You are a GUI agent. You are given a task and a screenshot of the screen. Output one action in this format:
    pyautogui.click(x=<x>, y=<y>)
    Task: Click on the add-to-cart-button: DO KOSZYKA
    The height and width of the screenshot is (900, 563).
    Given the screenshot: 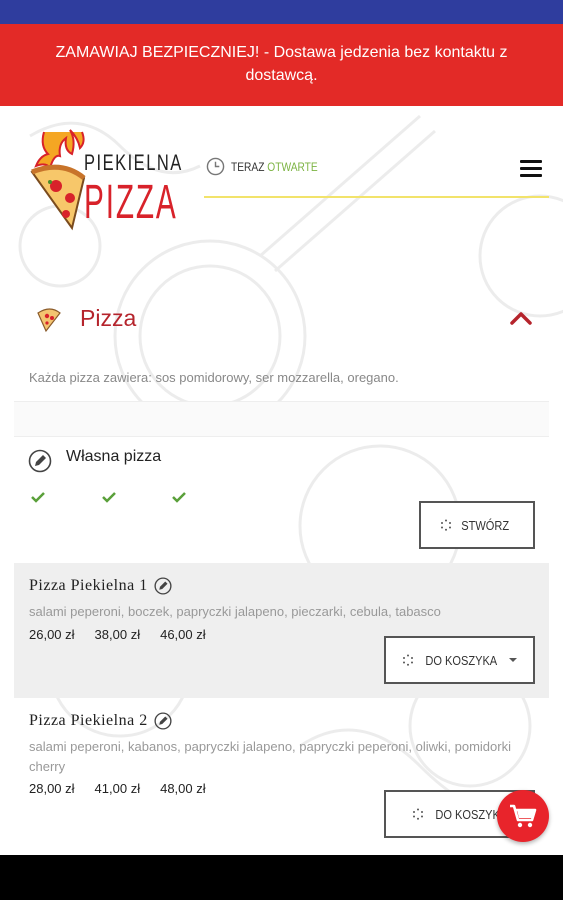 What is the action you would take?
    pyautogui.click(x=459, y=660)
    